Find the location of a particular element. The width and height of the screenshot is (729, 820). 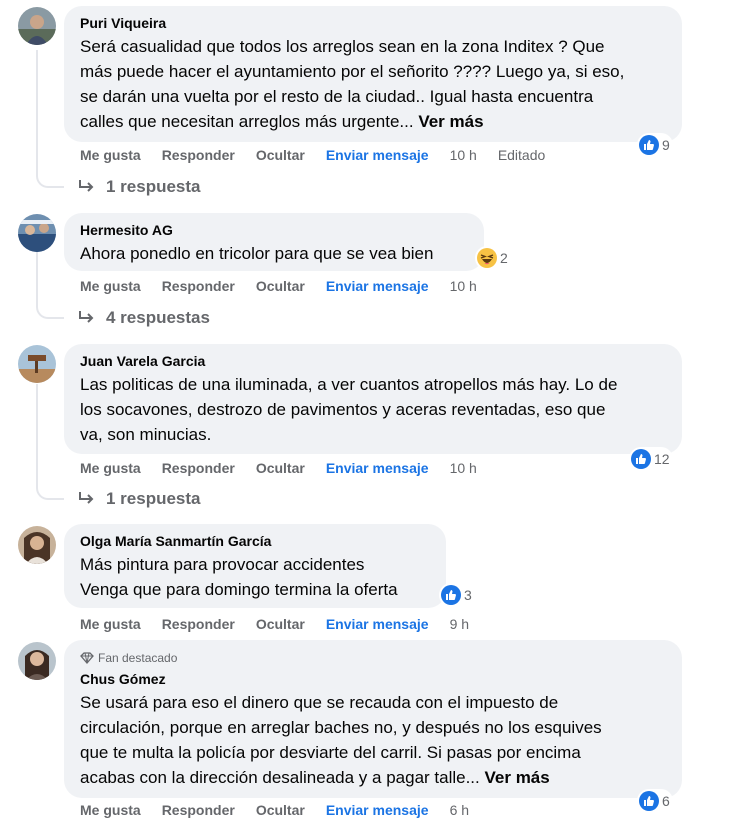

reaction-count: 9 is located at coordinates (655, 145).